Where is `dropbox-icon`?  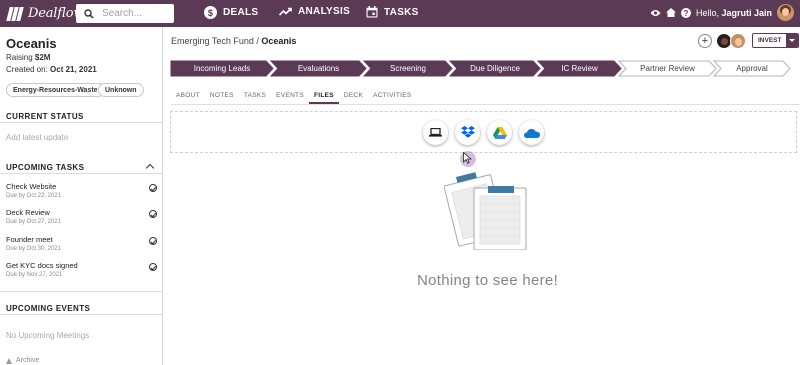
dropbox-icon is located at coordinates (467, 132).